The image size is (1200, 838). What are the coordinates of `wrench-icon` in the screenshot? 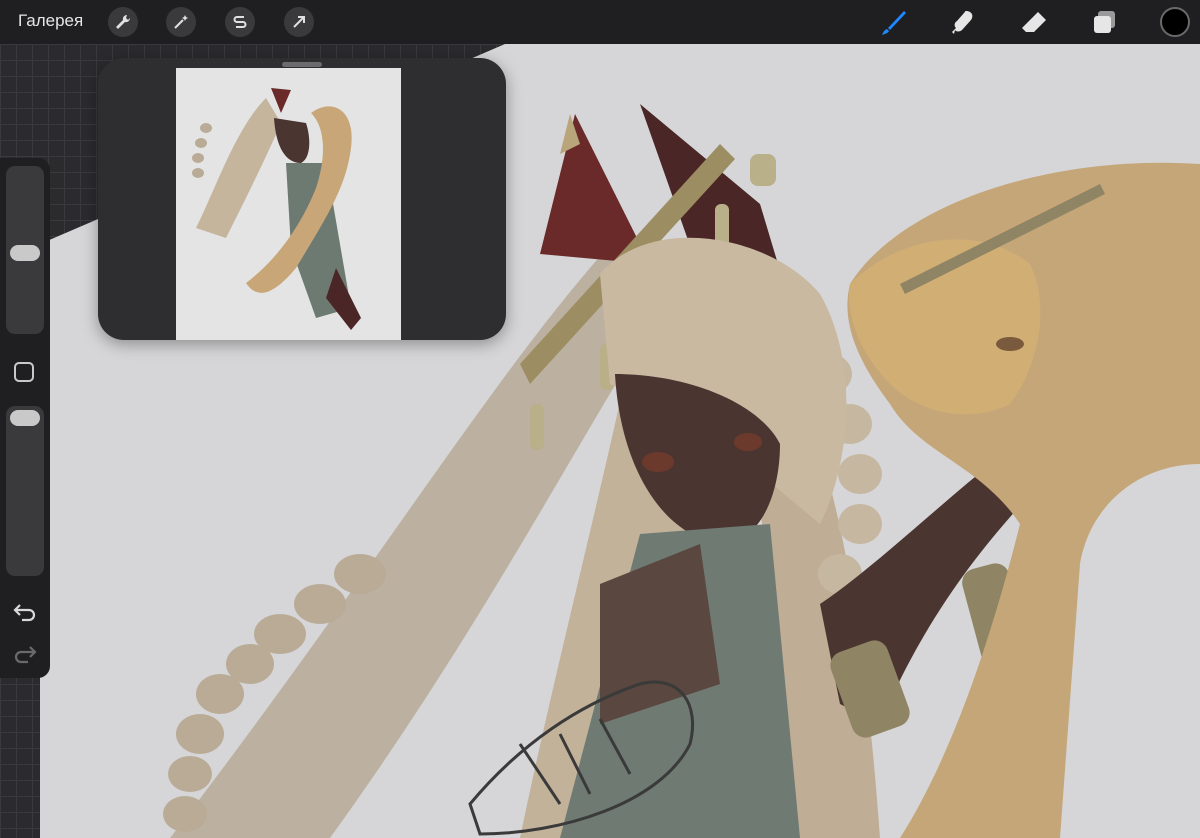 It's located at (123, 21).